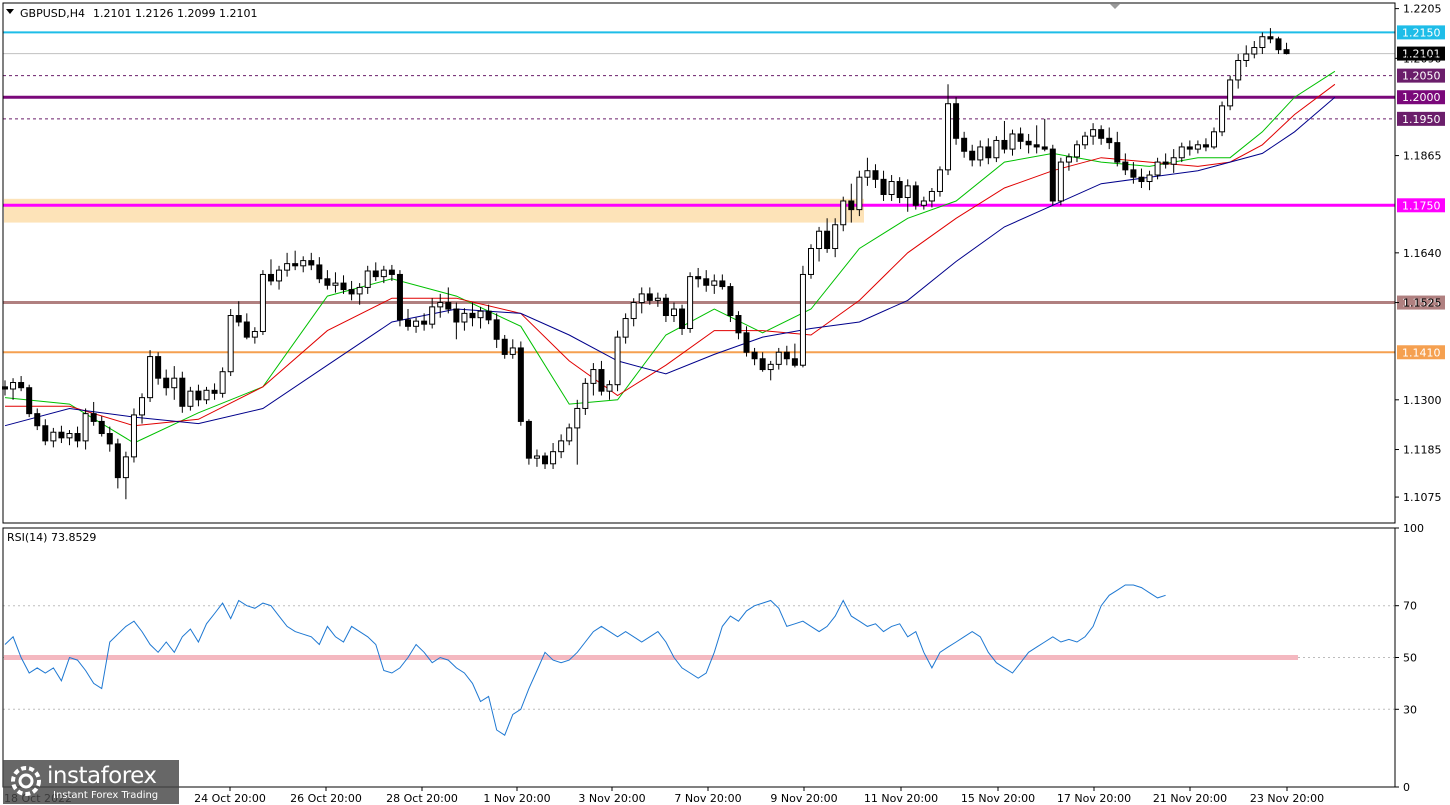 This screenshot has height=805, width=1450. What do you see at coordinates (1094, 798) in the screenshot?
I see `time-tick-label: 17 Nov 20:00` at bounding box center [1094, 798].